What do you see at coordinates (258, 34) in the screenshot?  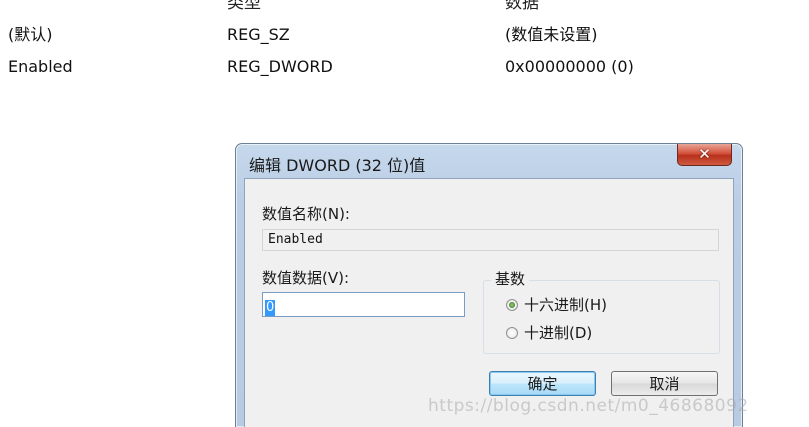 I see `row-type: REG_SZ` at bounding box center [258, 34].